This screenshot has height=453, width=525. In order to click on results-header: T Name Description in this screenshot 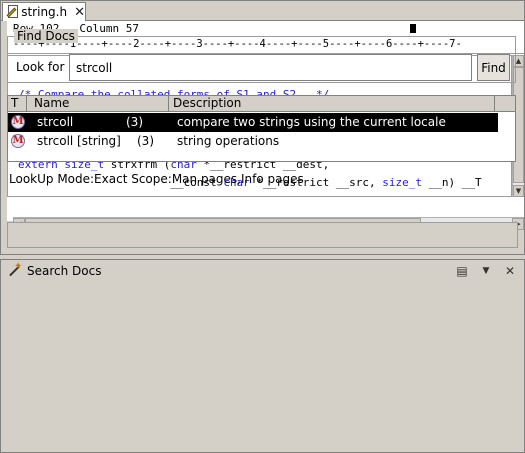, I will do `click(261, 104)`.